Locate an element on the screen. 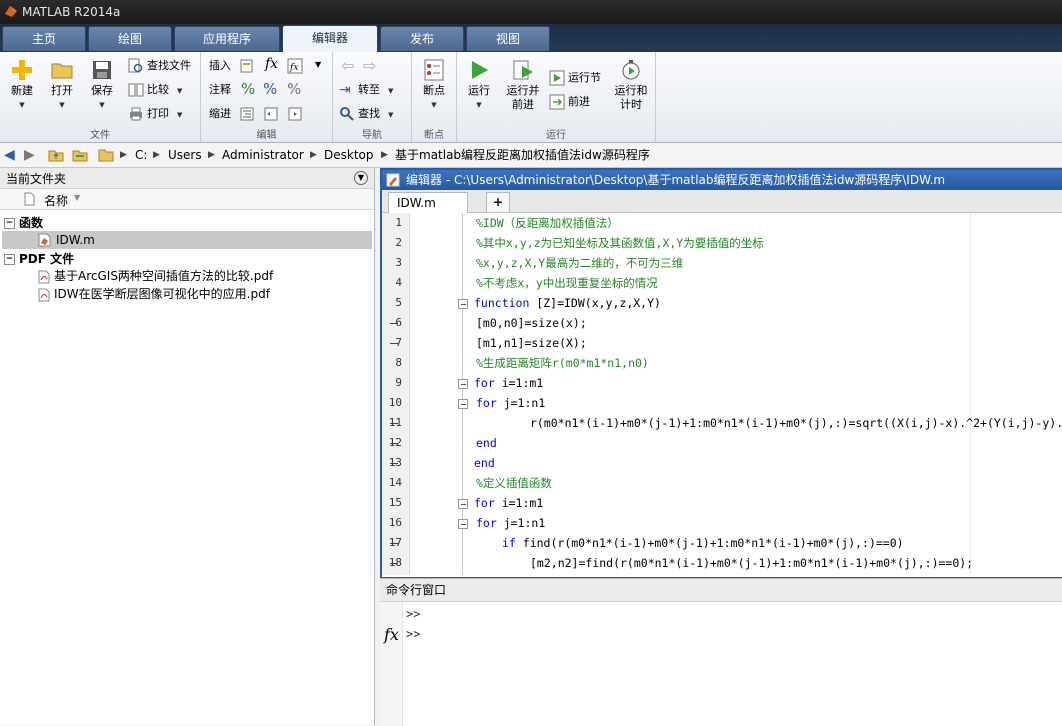  increase-indent-icon is located at coordinates (271, 114).